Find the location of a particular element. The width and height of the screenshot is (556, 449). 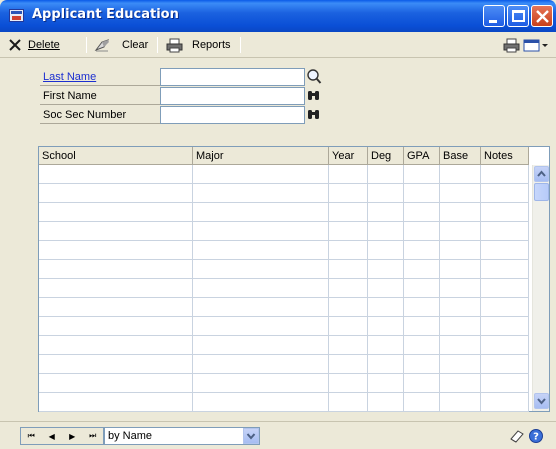

grid-scrollbar is located at coordinates (540, 288).